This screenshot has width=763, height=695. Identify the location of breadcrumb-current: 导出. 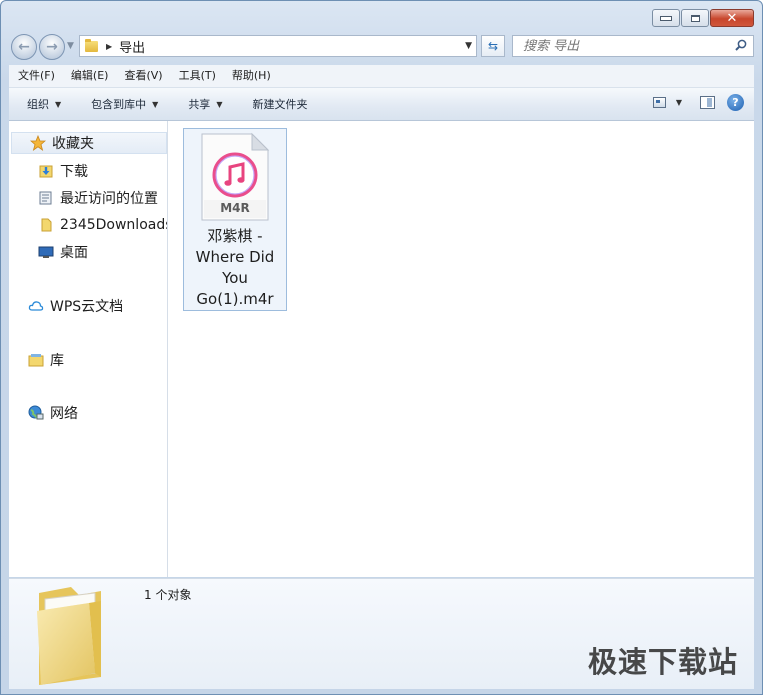
(132, 46).